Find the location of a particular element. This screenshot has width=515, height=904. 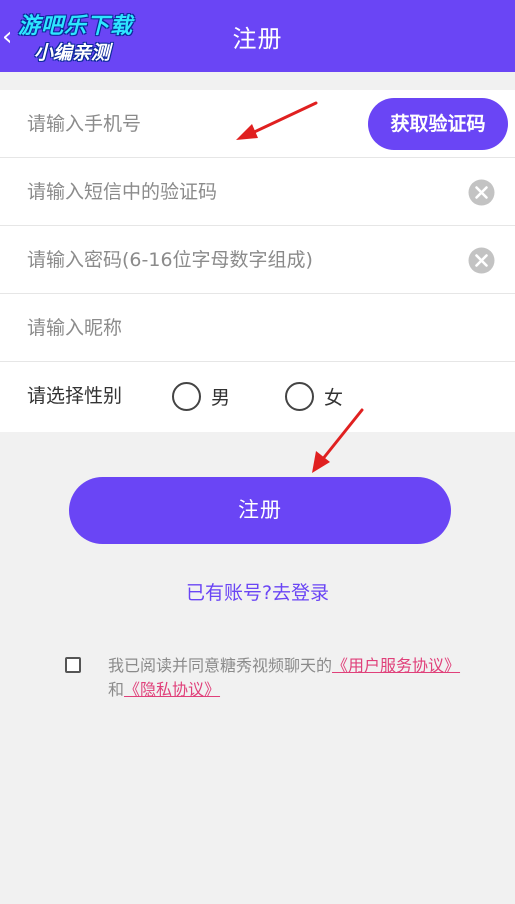

page-title: 注册 is located at coordinates (257, 38).